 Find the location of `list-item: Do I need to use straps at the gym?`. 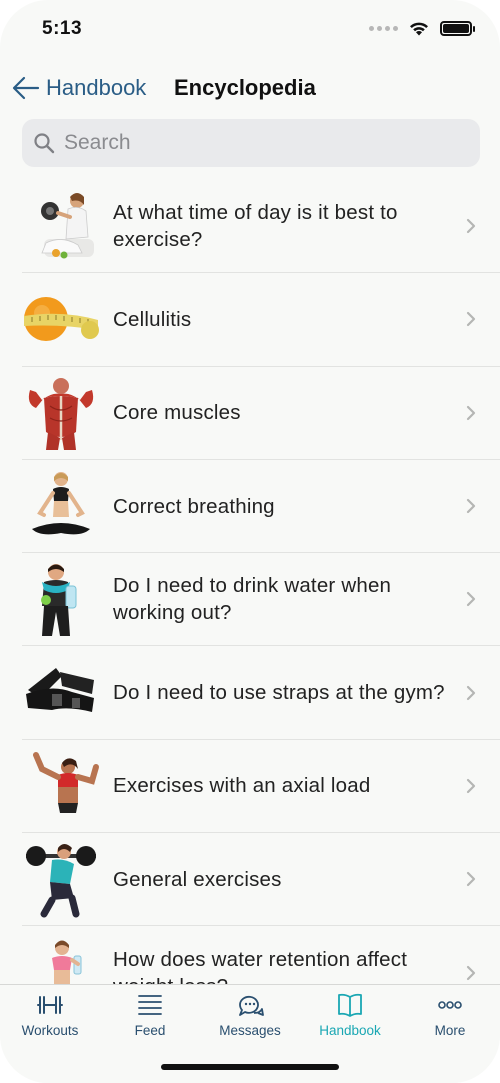

list-item: Do I need to use straps at the gym? is located at coordinates (261, 693).